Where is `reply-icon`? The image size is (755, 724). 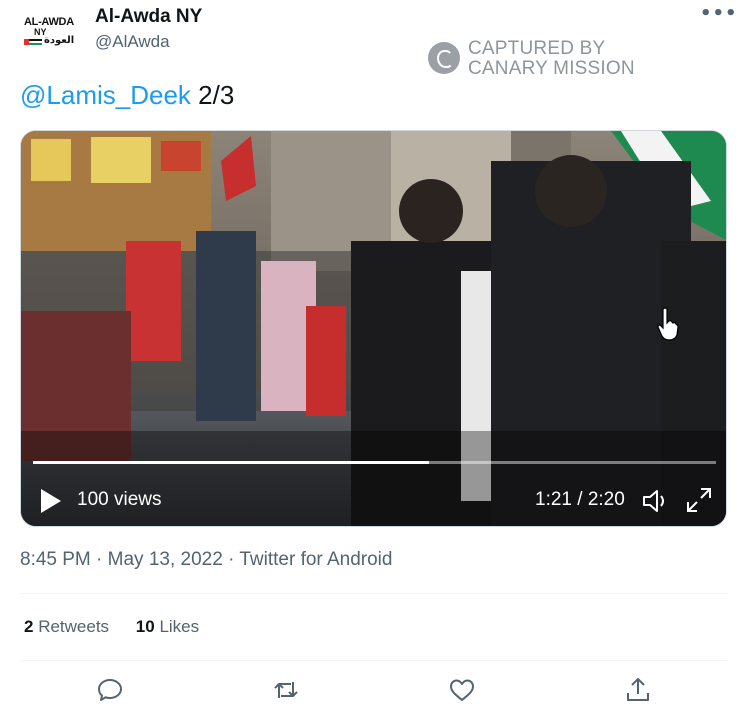
reply-icon is located at coordinates (110, 690).